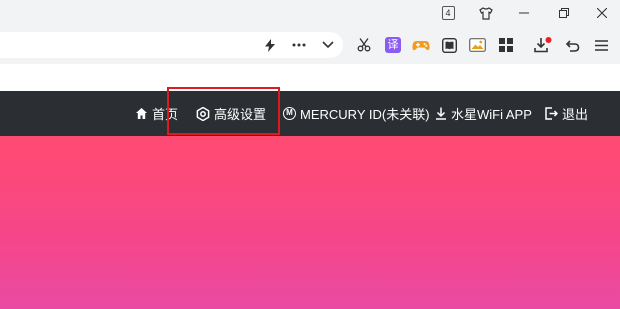 This screenshot has height=309, width=620. Describe the element at coordinates (441, 113) in the screenshot. I see `download-arrow-icon` at that location.